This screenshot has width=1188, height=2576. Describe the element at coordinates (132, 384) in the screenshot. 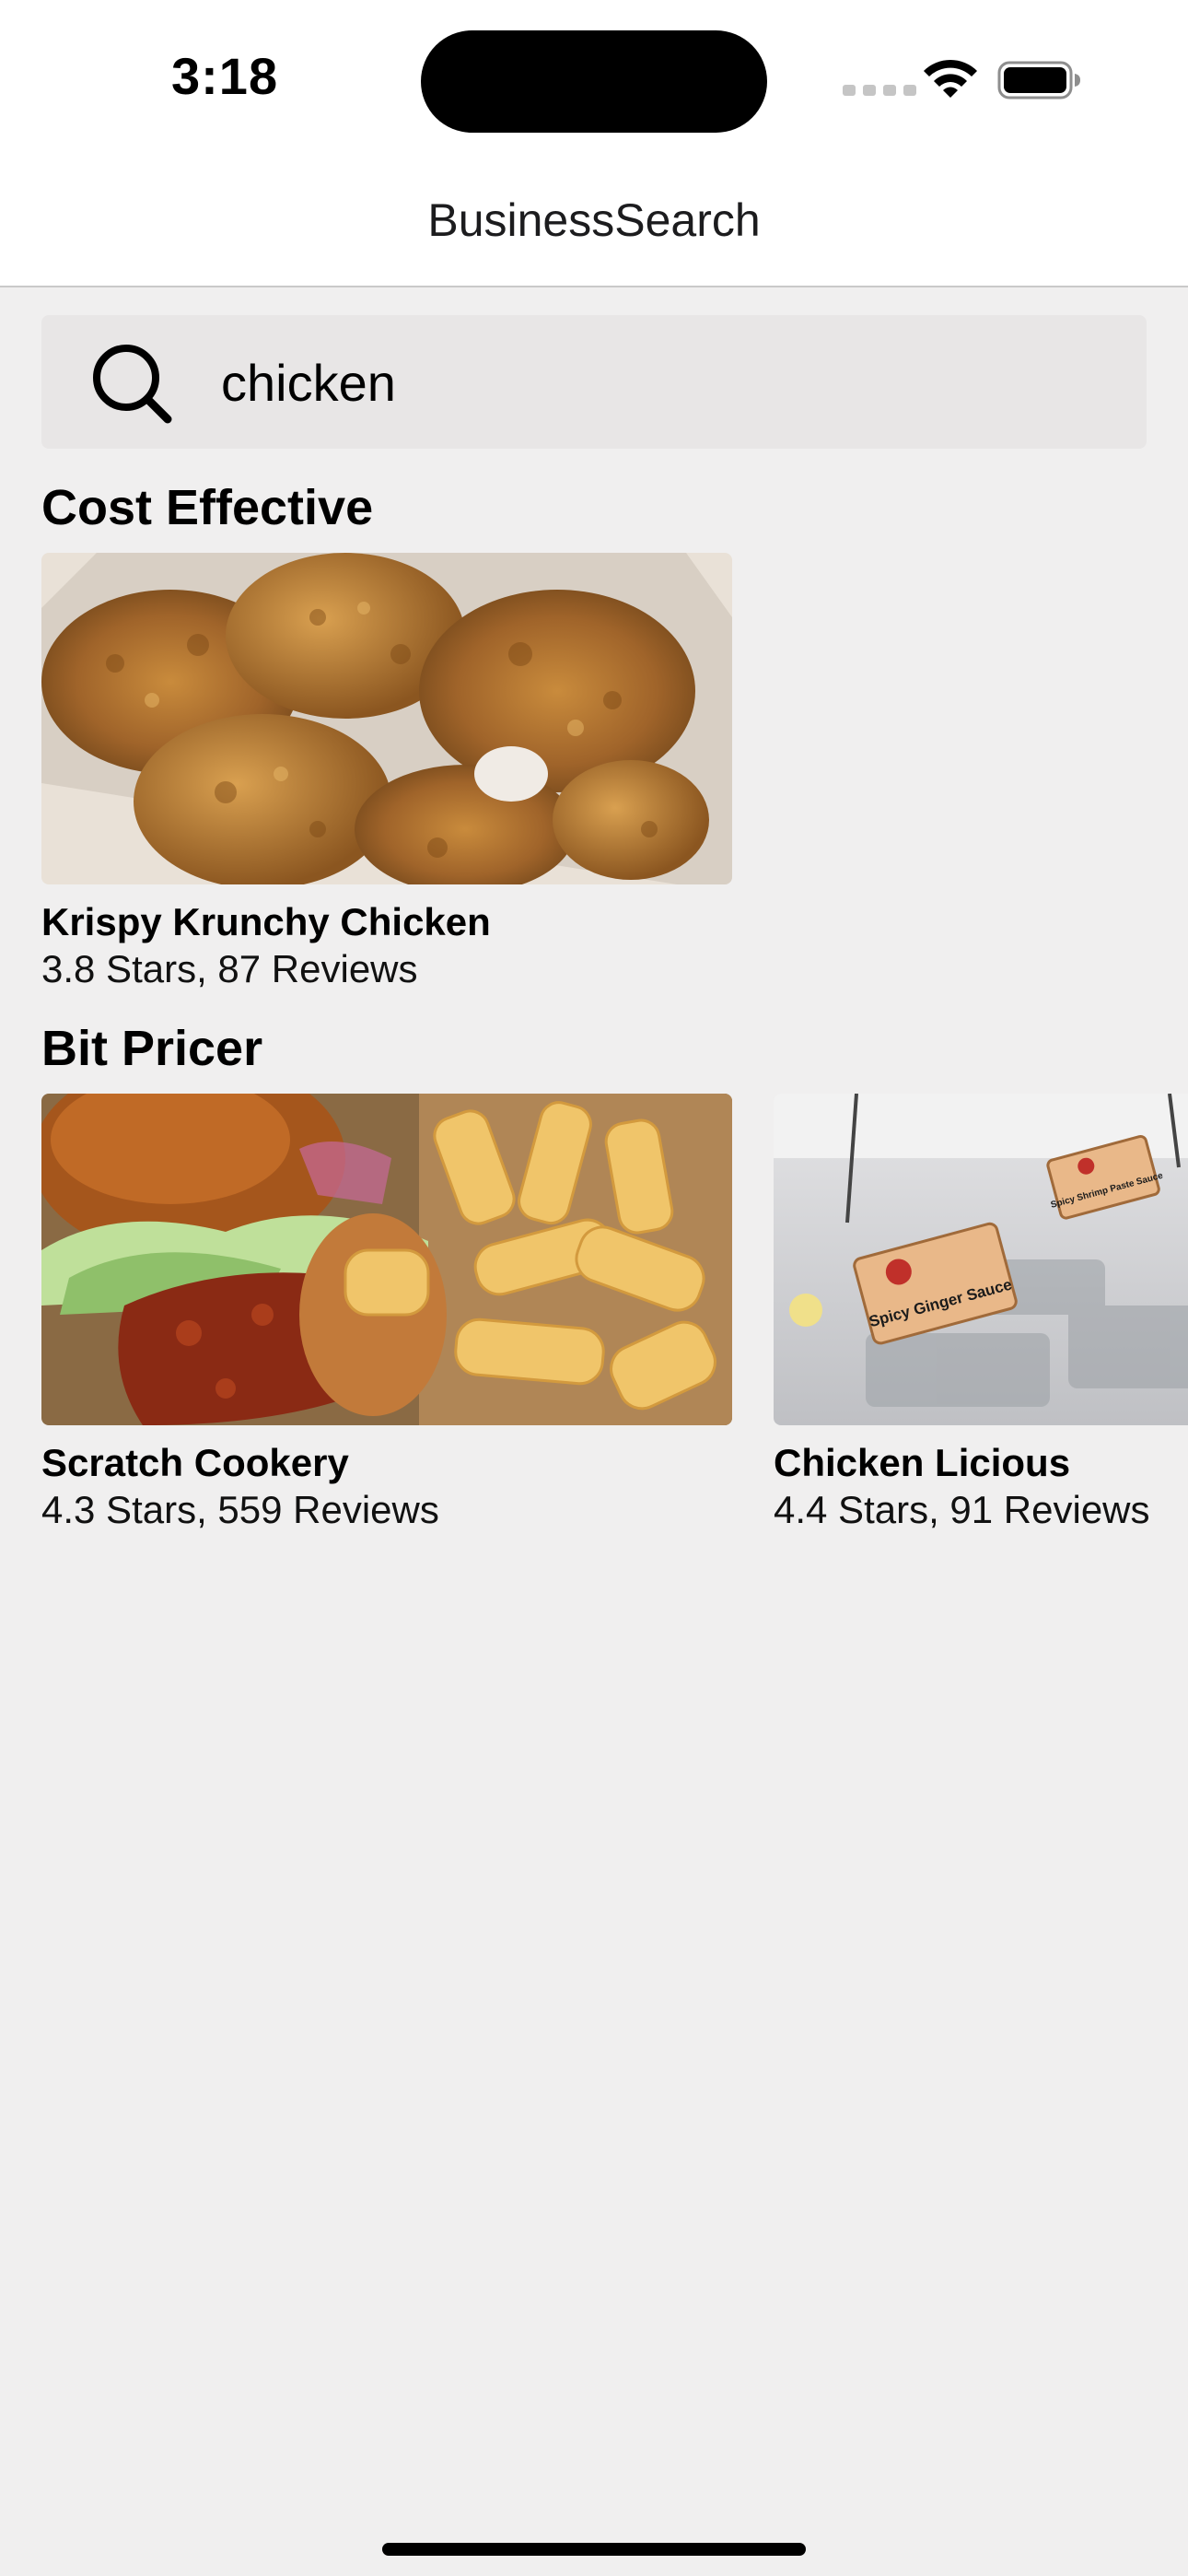

I see `search-icon` at that location.